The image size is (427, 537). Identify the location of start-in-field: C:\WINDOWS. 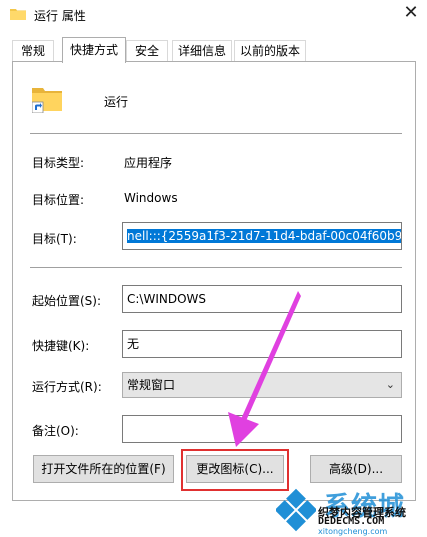
(262, 299).